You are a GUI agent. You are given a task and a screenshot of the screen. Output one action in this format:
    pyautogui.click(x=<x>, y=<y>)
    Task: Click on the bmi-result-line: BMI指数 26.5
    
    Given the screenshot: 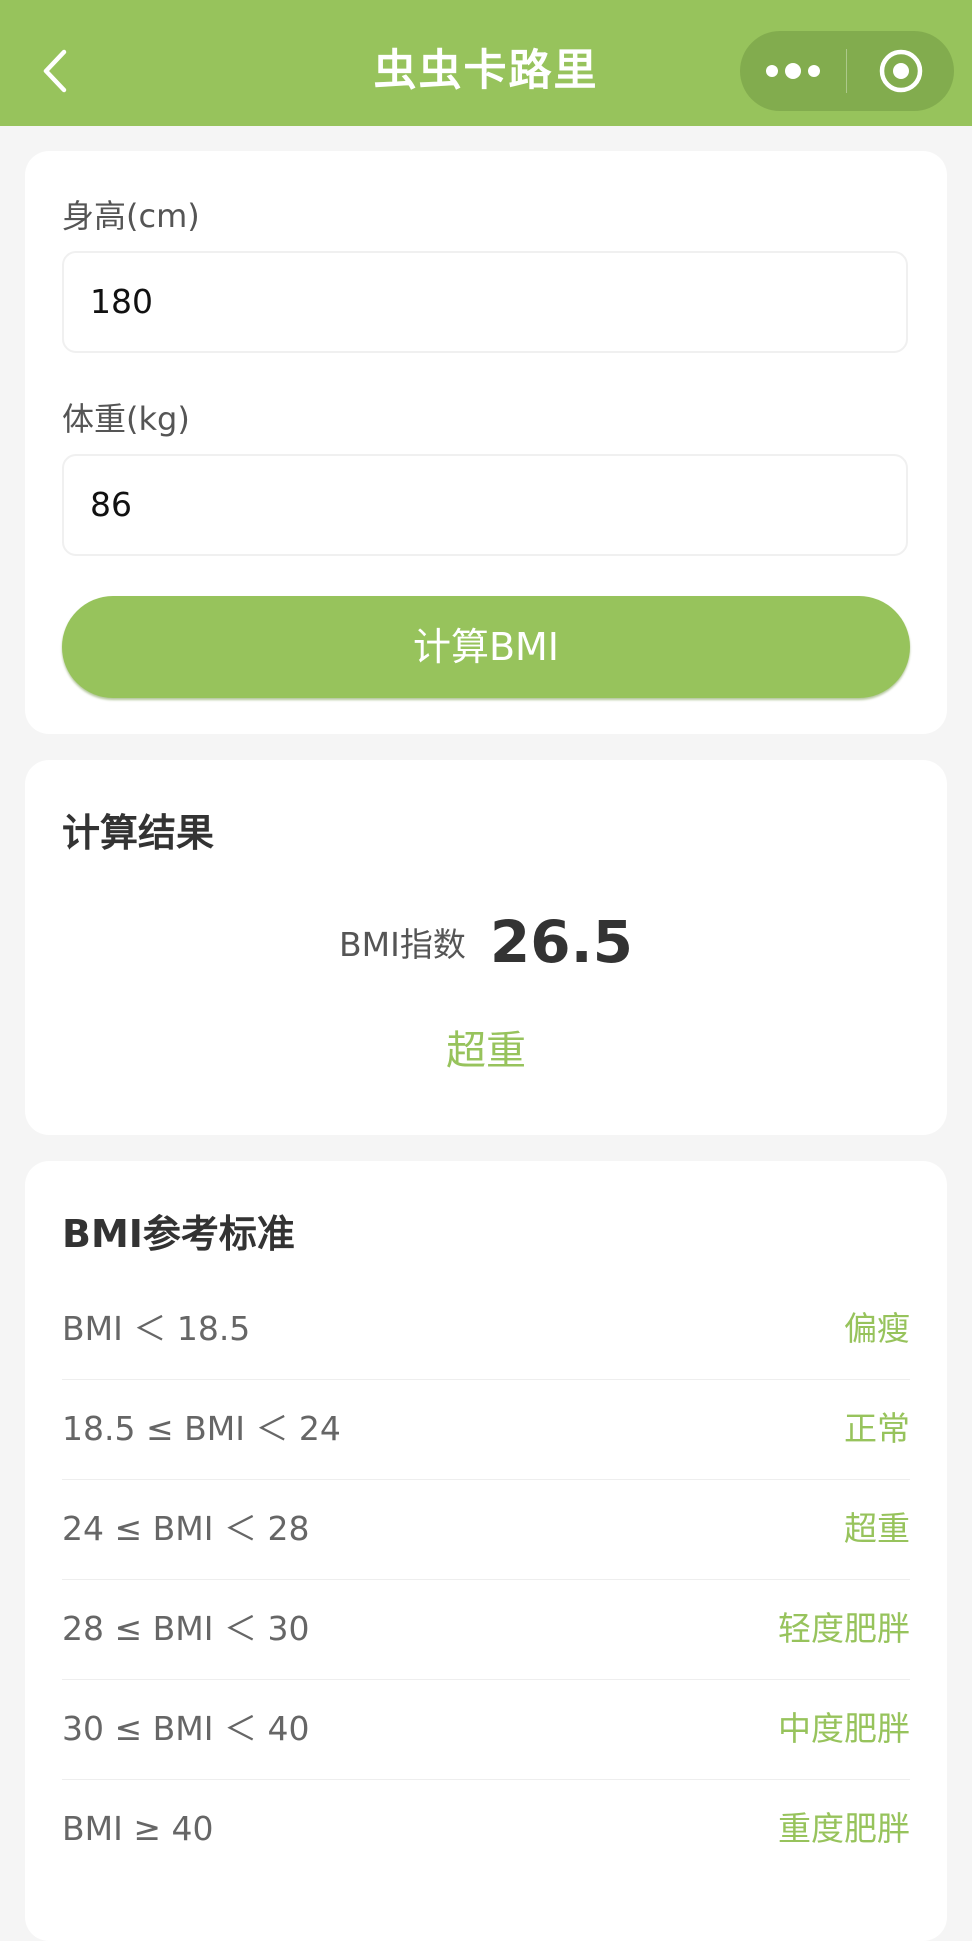 What is the action you would take?
    pyautogui.click(x=486, y=942)
    